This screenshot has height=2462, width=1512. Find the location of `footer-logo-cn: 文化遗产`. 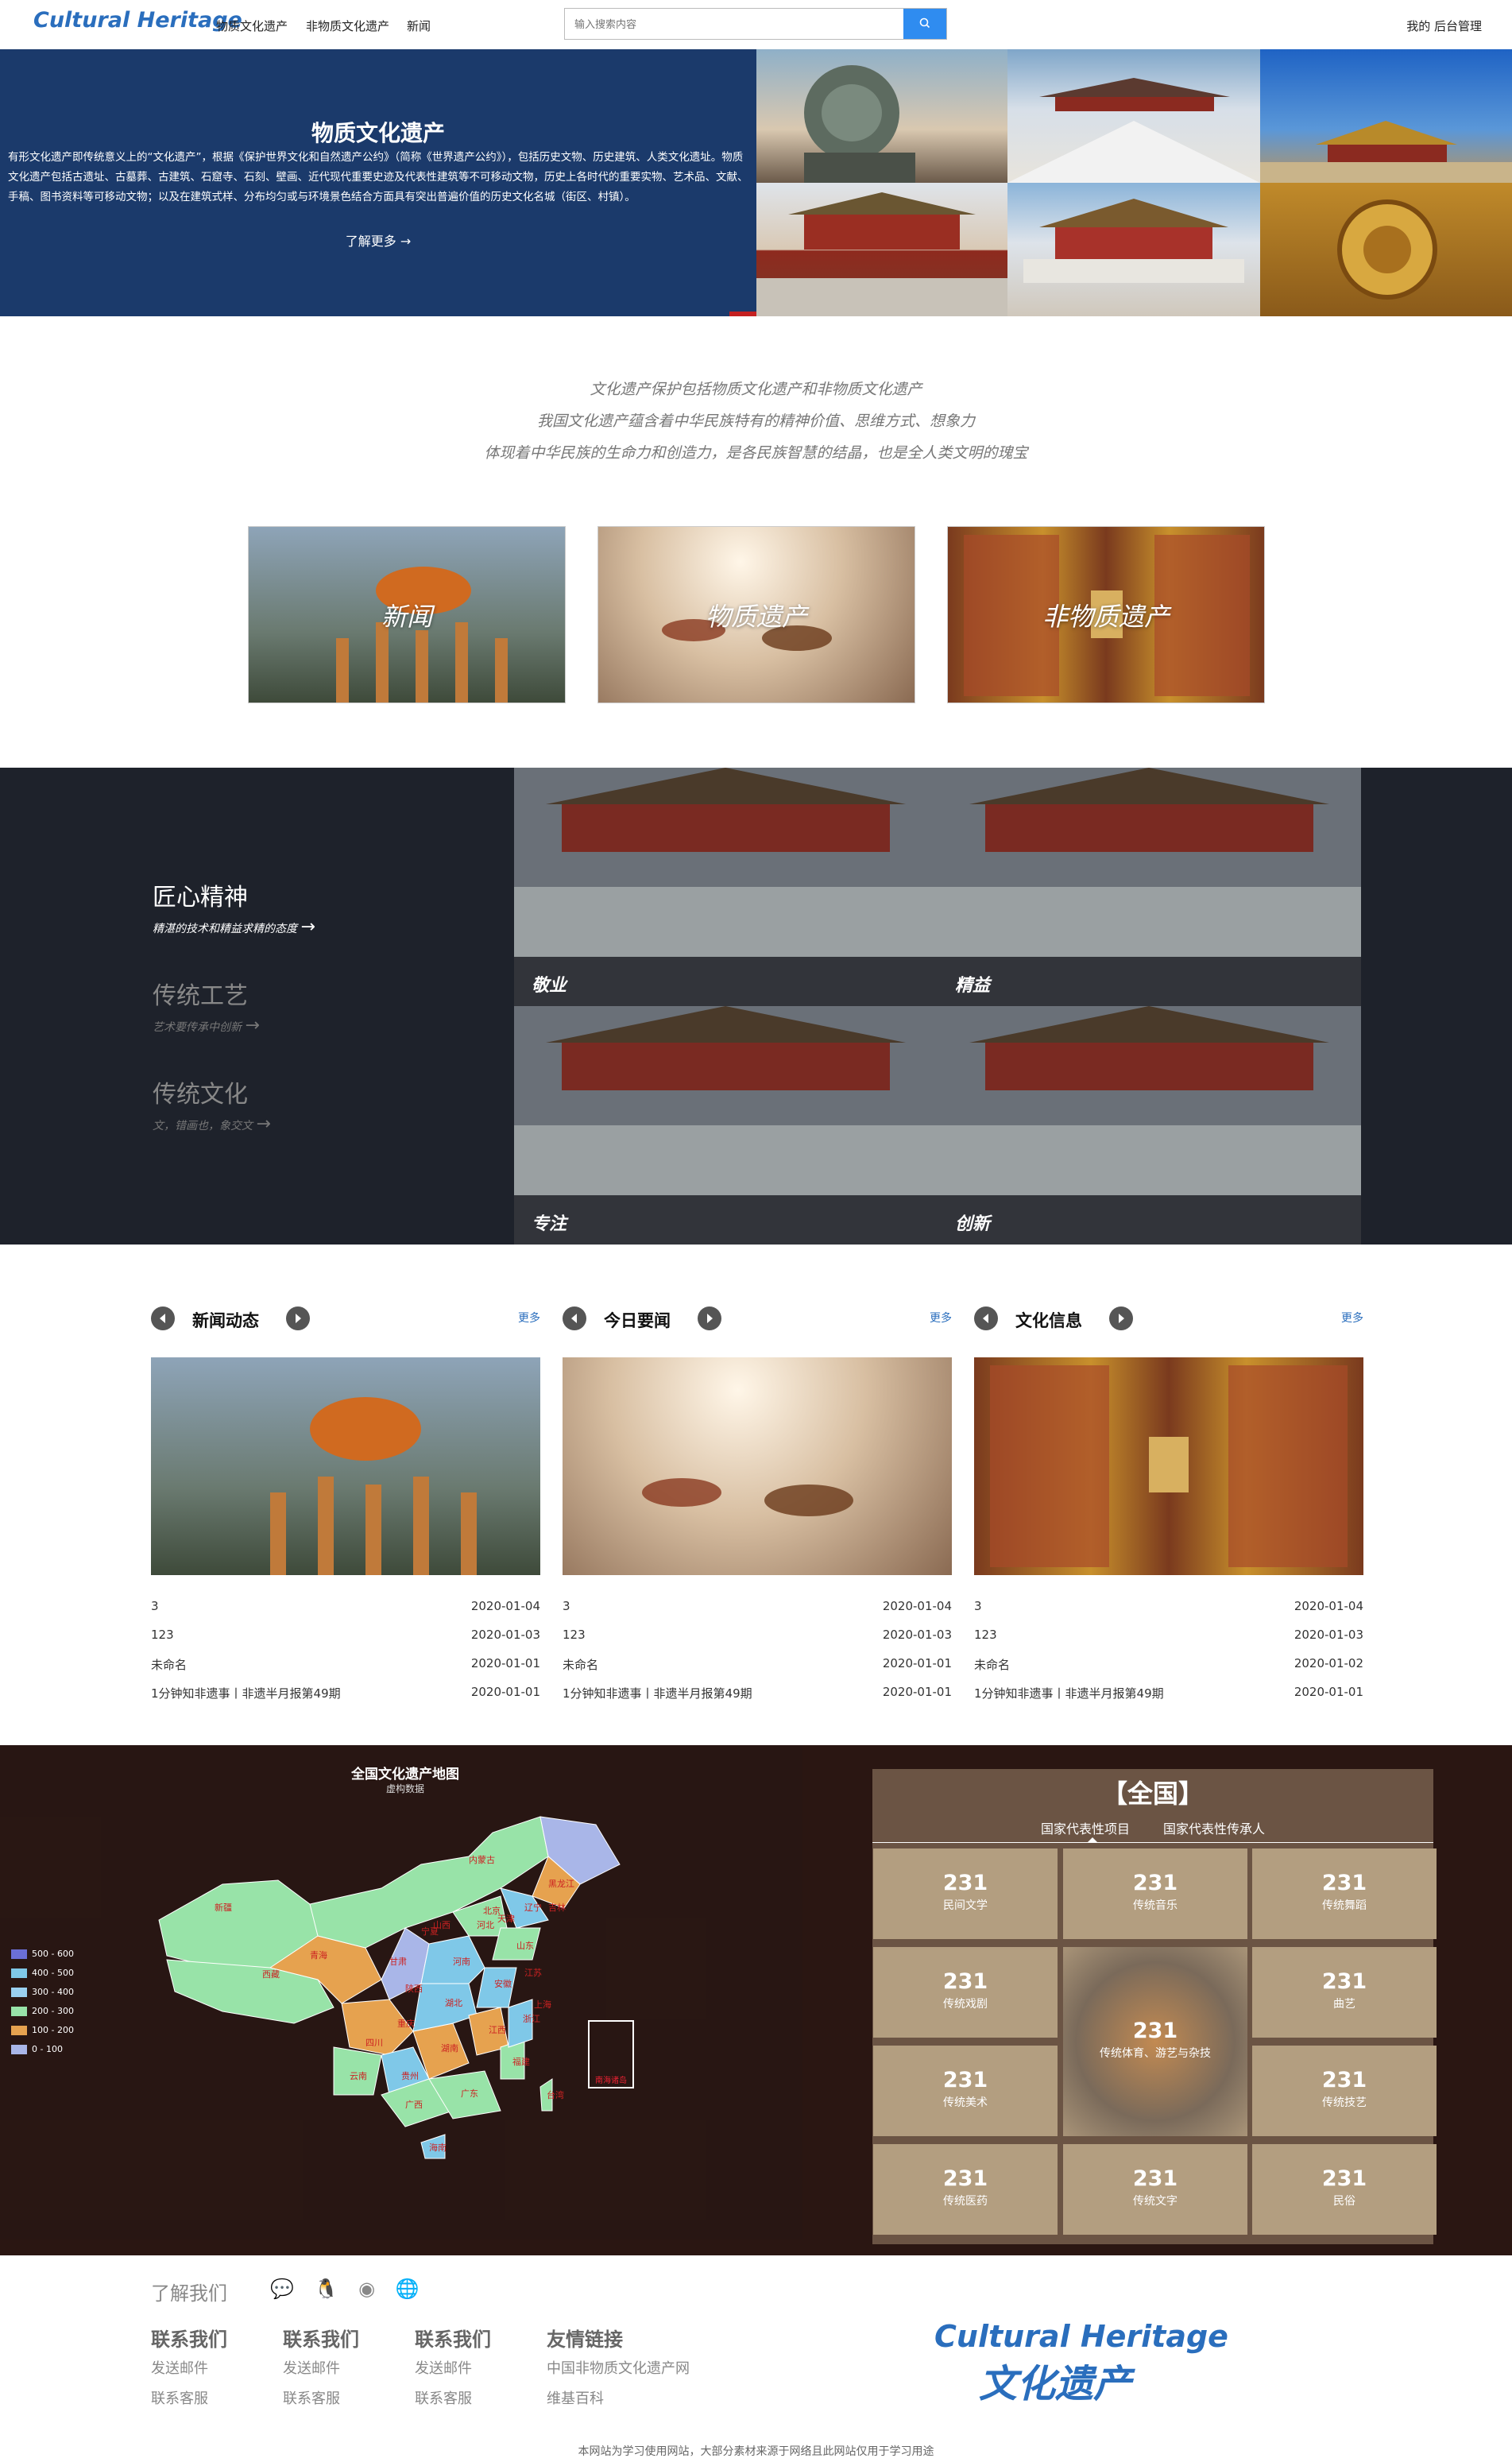

footer-logo-cn: 文化遗产 is located at coordinates (1055, 2384).